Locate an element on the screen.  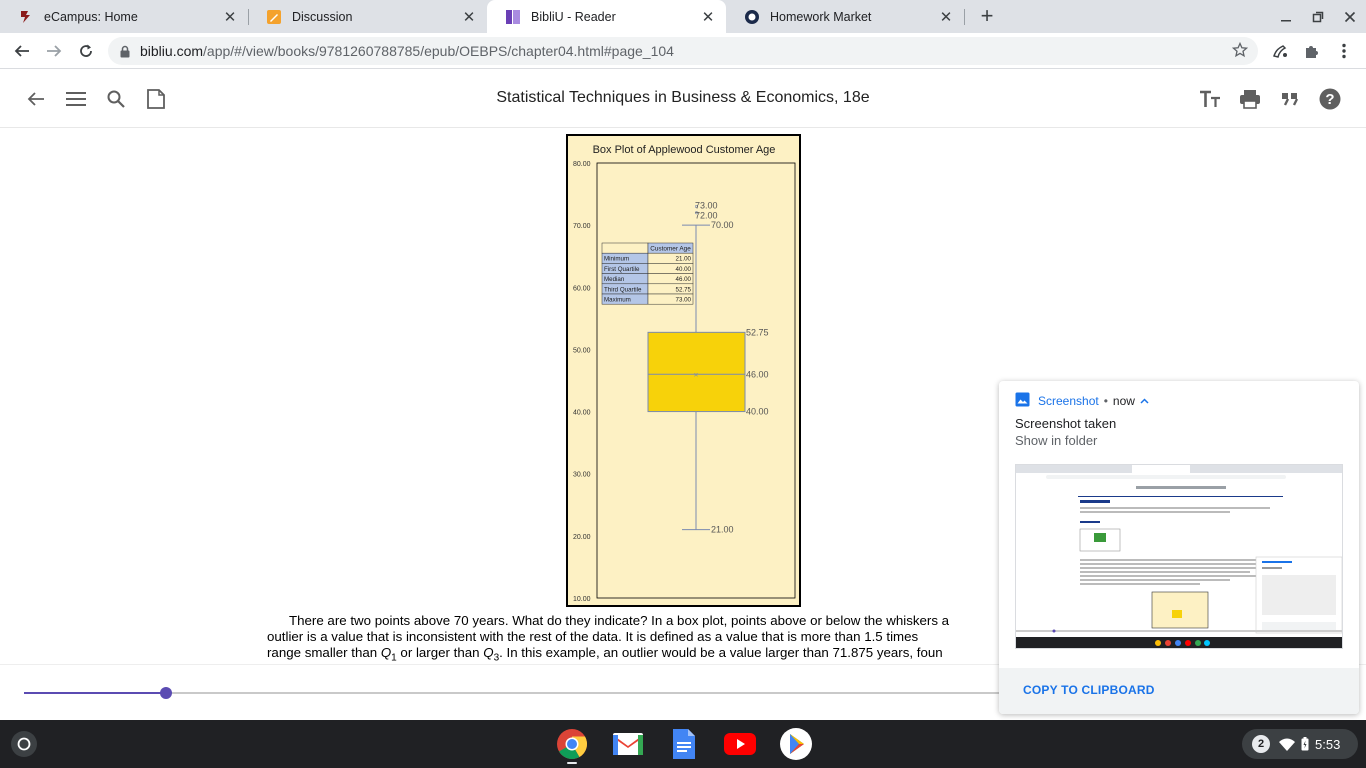
bookmark-star-icon is located at coordinates (1240, 51).